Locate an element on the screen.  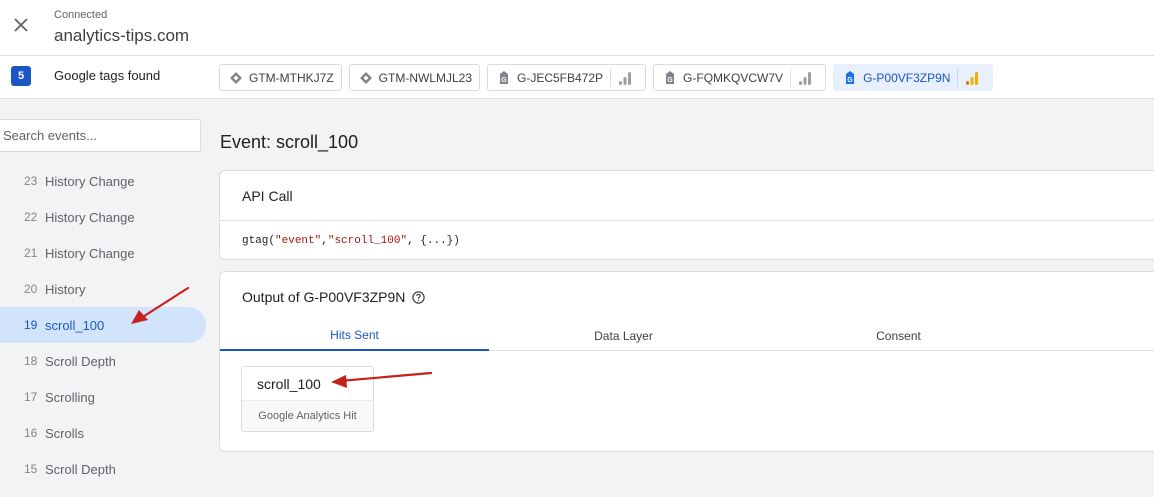
event-item: 22 History Change is located at coordinates (103, 217).